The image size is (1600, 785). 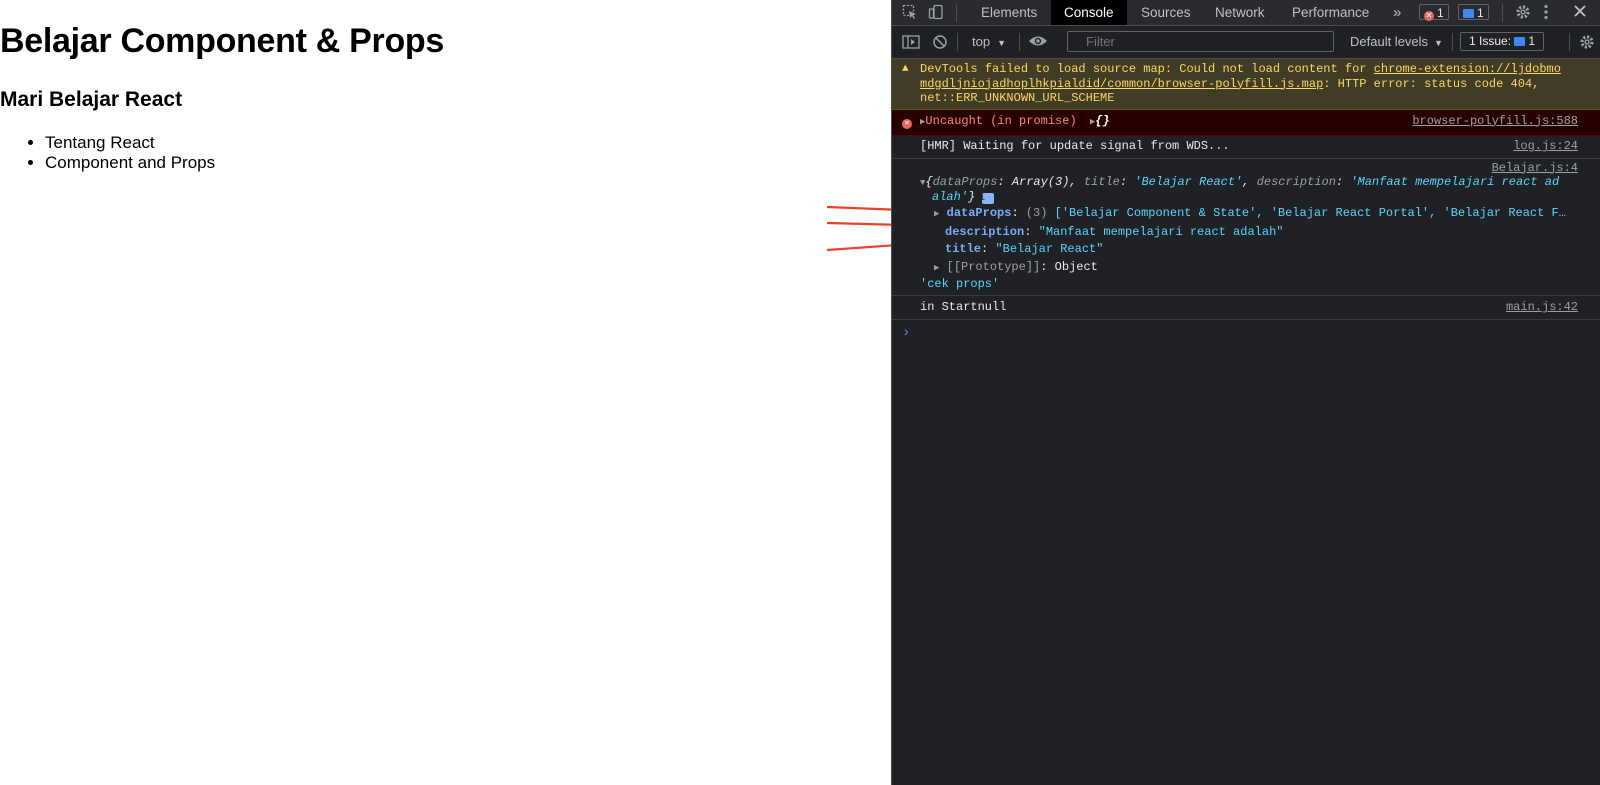 What do you see at coordinates (987, 198) in the screenshot?
I see `info-icon: i` at bounding box center [987, 198].